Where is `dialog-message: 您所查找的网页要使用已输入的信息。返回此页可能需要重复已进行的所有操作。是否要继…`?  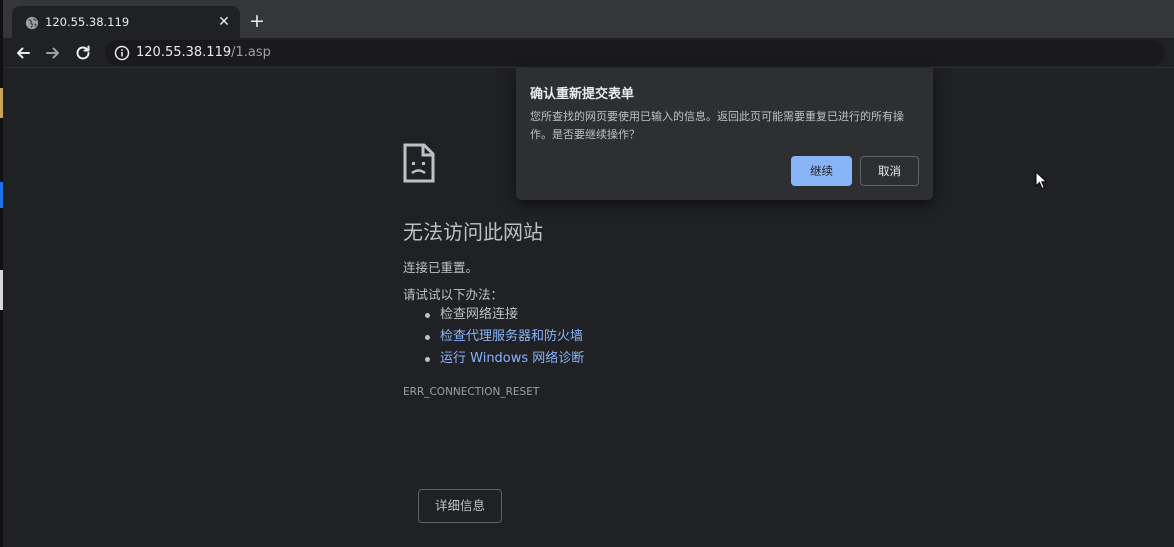 dialog-message: 您所查找的网页要使用已输入的信息。返回此页可能需要重复已进行的所有操作。是否要继… is located at coordinates (717, 125).